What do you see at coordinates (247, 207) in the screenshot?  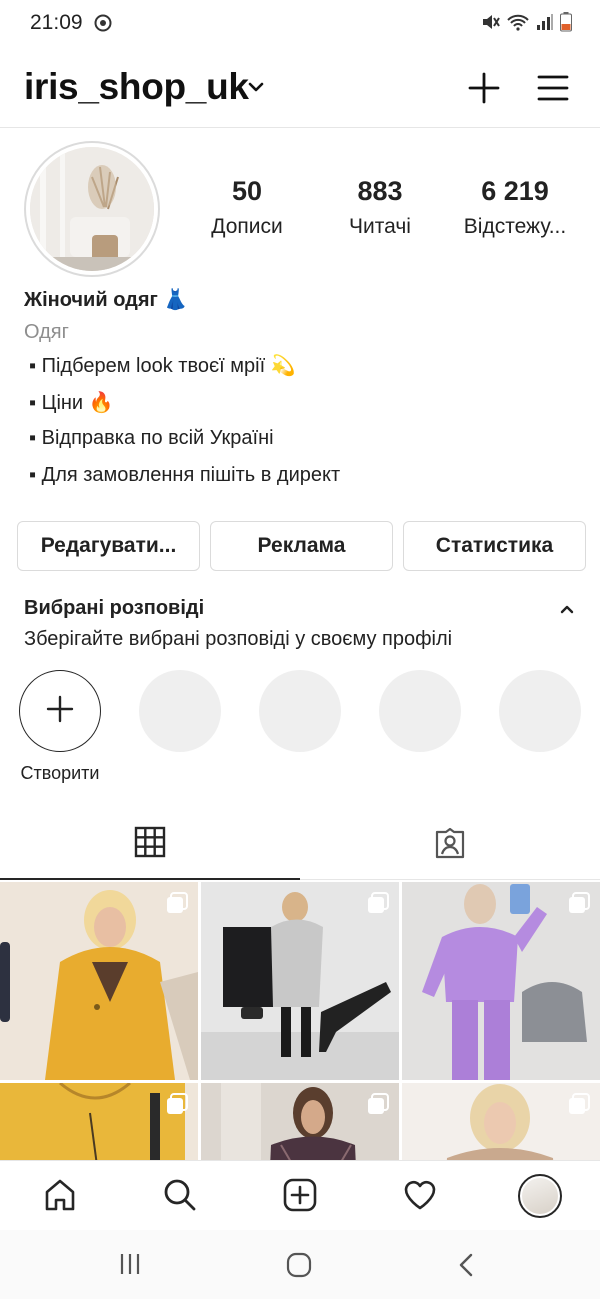 I see `stat-posts: 50 Дописи` at bounding box center [247, 207].